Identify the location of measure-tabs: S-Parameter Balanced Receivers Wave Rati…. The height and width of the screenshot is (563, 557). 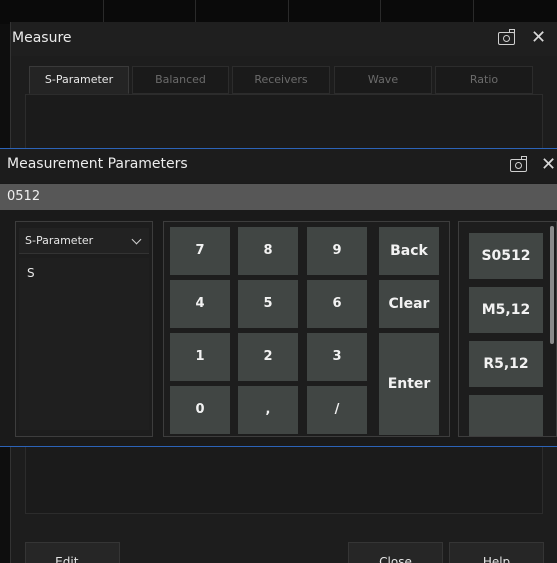
(286, 80).